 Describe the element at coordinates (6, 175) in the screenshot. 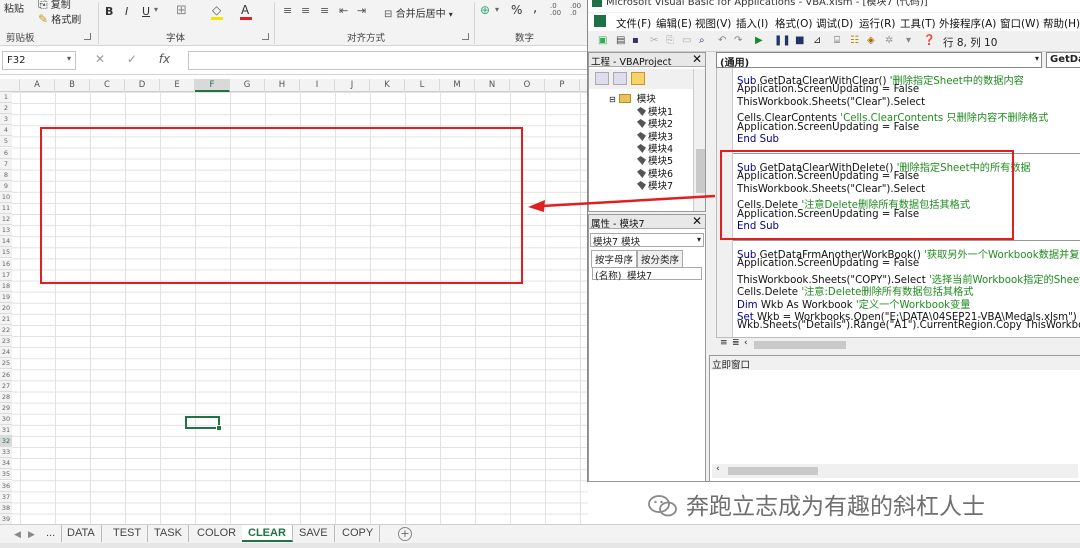

I see `row-header-8: 8` at that location.